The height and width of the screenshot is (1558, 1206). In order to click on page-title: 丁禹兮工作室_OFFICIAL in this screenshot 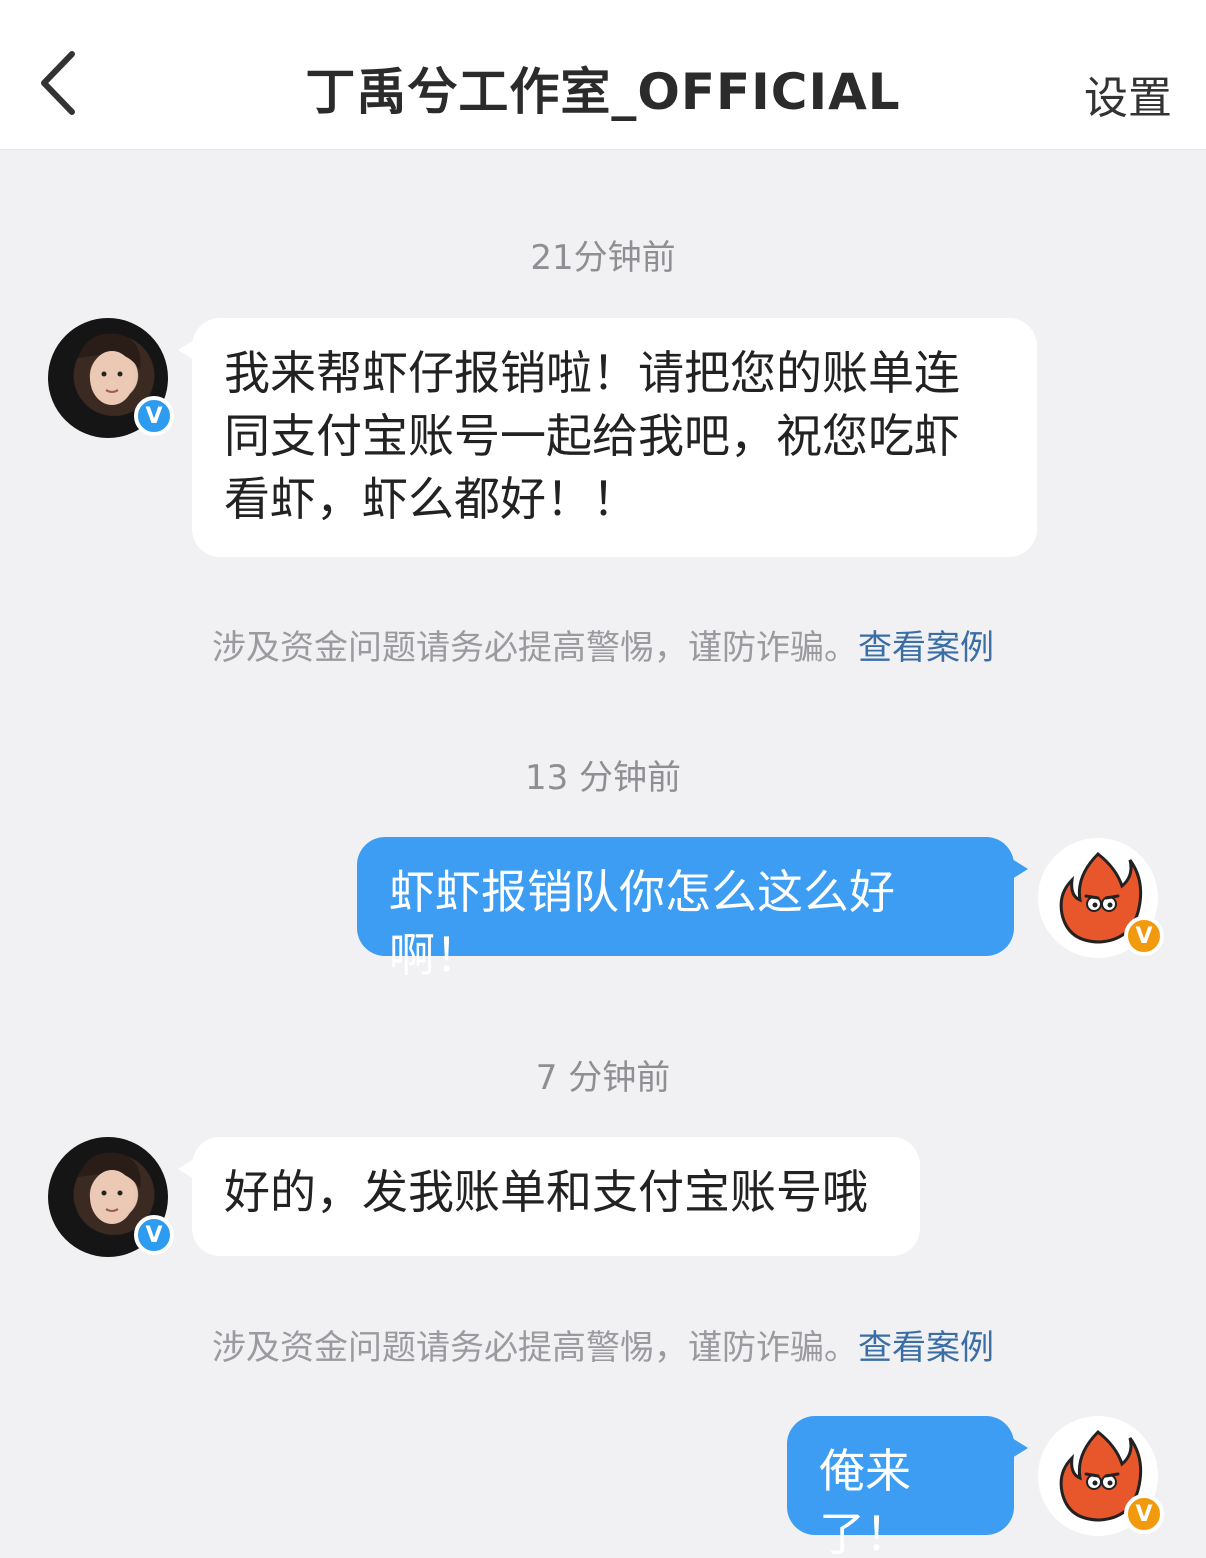, I will do `click(603, 92)`.